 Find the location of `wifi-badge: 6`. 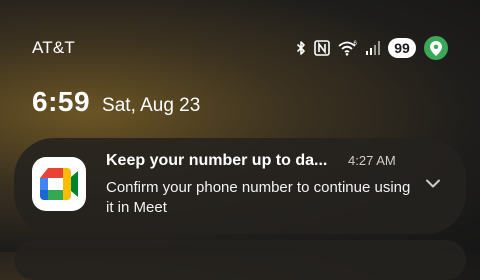

wifi-badge: 6 is located at coordinates (356, 44).